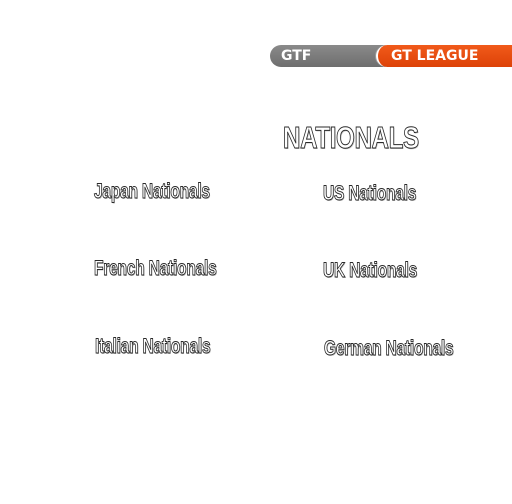 Image resolution: width=512 pixels, height=504 pixels. Describe the element at coordinates (435, 56) in the screenshot. I see `tab-gt-league-label: GT LEAGUE` at that location.